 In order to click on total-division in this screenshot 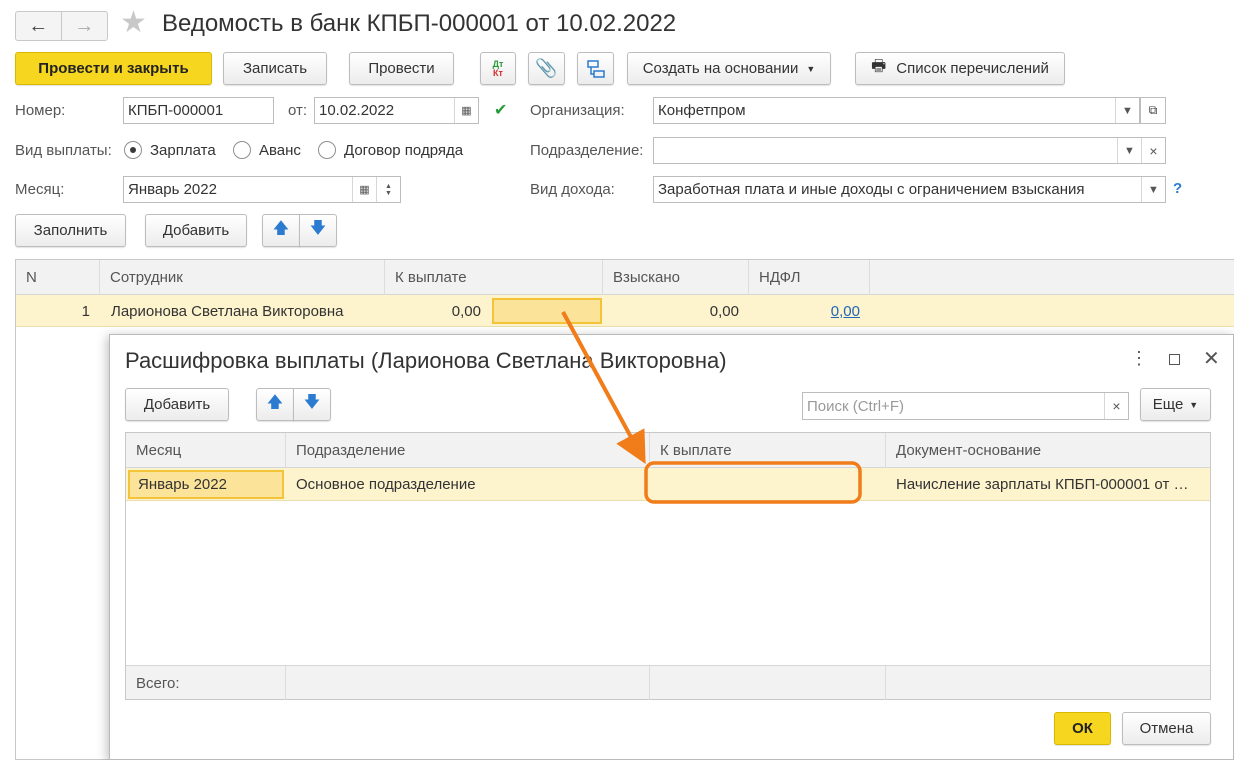, I will do `click(468, 683)`.